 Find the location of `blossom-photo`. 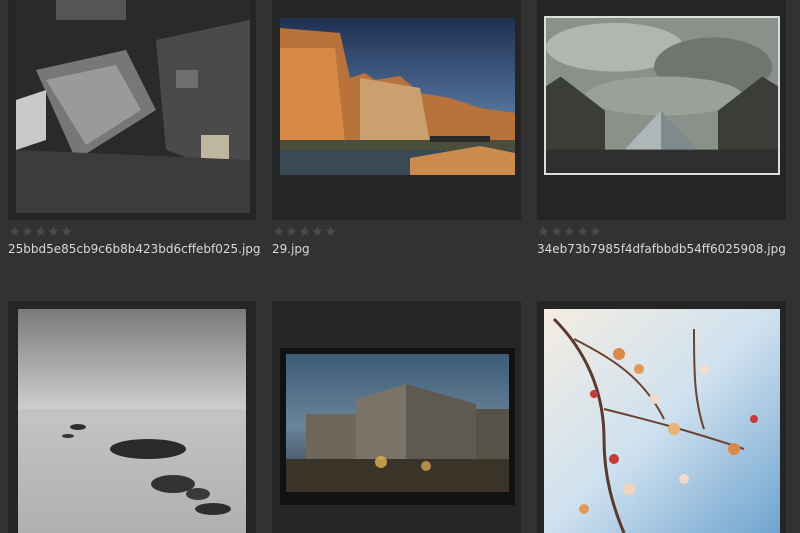

blossom-photo is located at coordinates (662, 421).